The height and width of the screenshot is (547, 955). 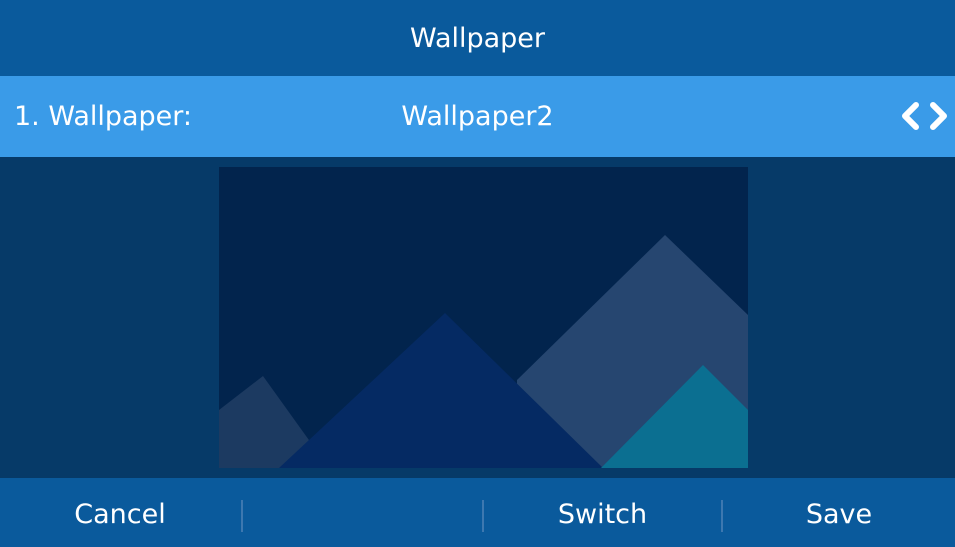 I want to click on title-bar: Wallpaper, so click(x=477, y=38).